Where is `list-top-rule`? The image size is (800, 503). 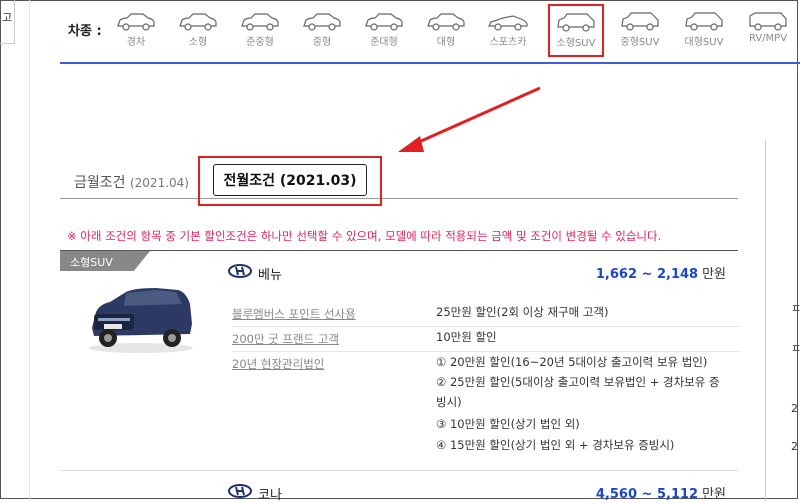
list-top-rule is located at coordinates (399, 250).